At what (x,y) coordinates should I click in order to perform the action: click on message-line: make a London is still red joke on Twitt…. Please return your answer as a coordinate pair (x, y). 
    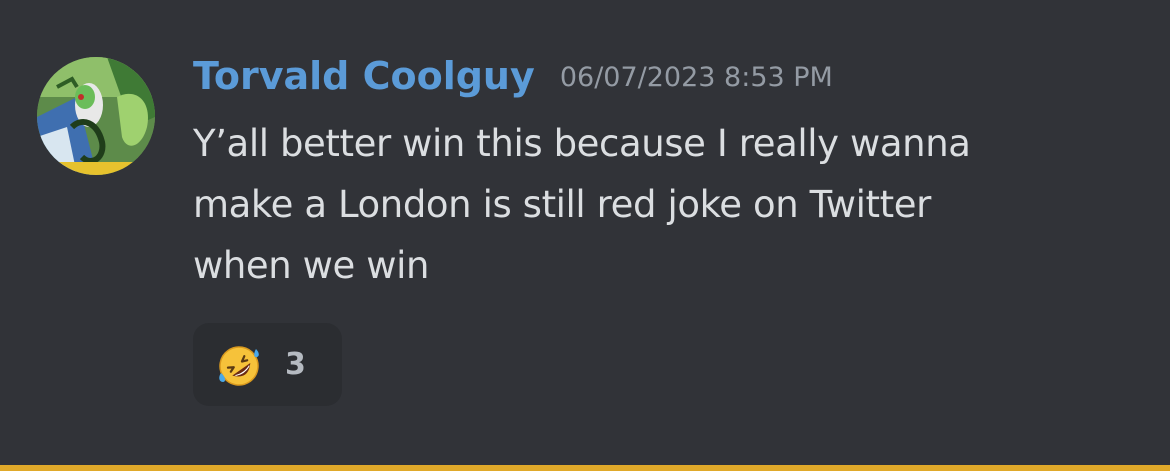
    Looking at the image, I should click on (562, 204).